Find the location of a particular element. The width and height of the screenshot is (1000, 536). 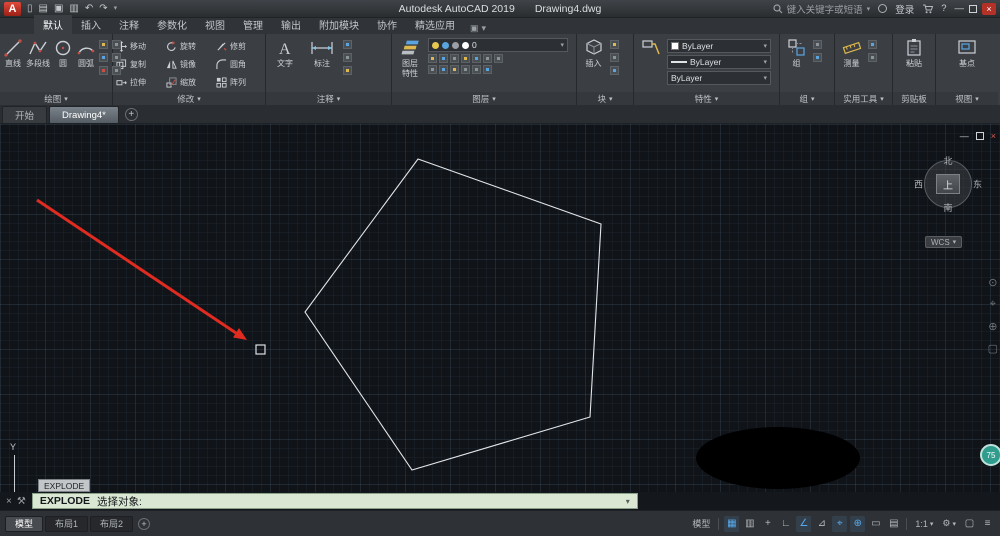

layout-tab-model: 模型 is located at coordinates (24, 523).